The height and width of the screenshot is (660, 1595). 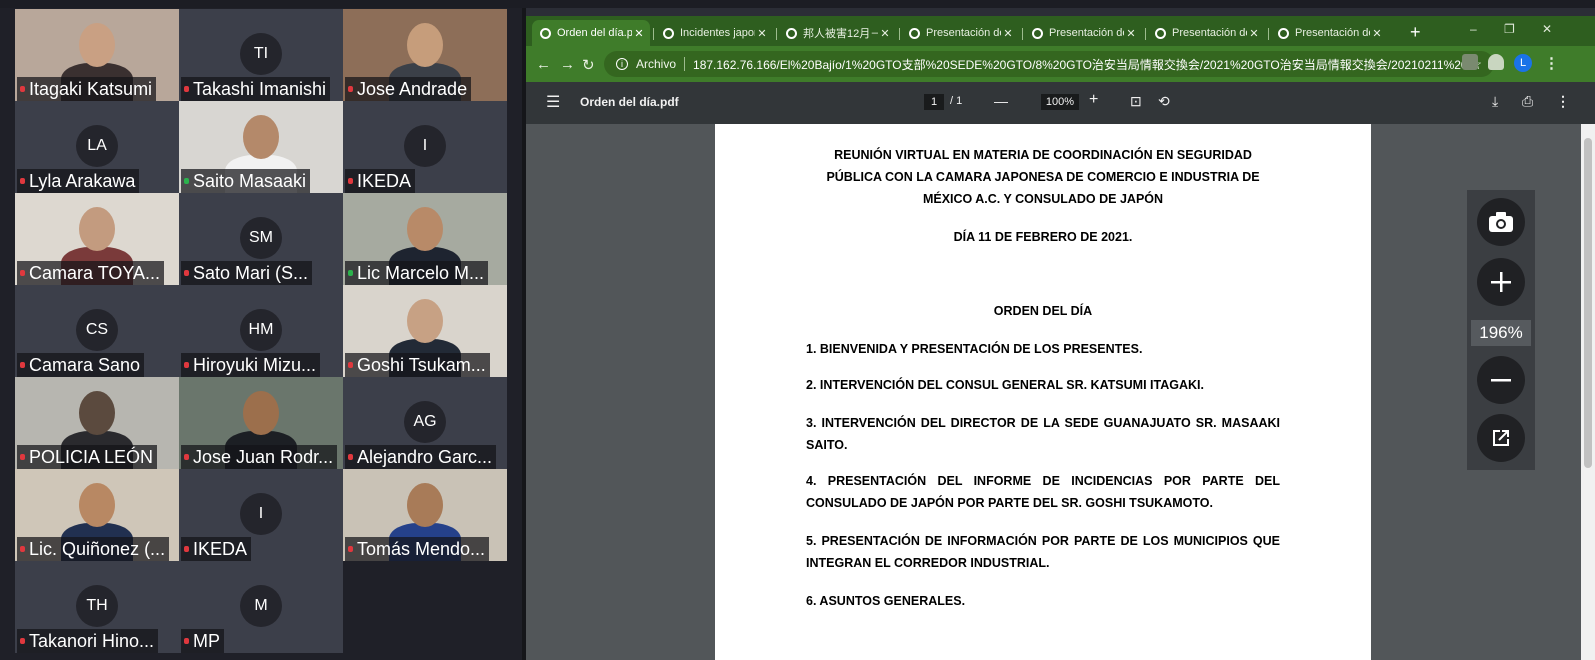 I want to click on fit-page-icon: ⊡, so click(x=1136, y=101).